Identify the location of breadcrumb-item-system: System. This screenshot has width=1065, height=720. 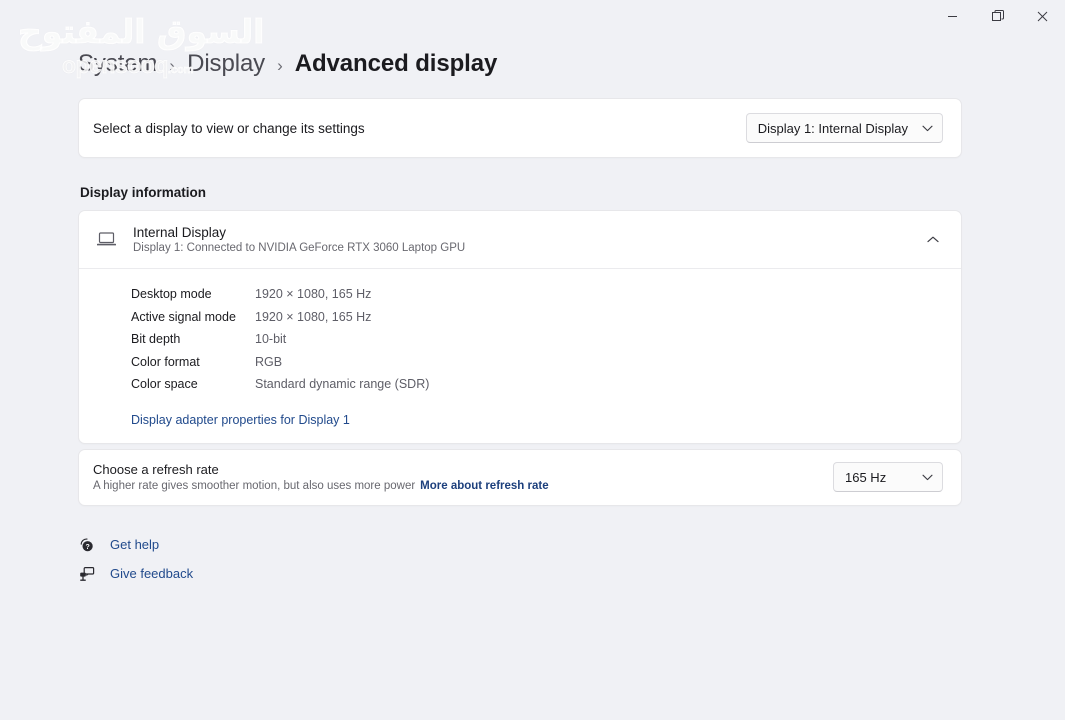
(118, 64).